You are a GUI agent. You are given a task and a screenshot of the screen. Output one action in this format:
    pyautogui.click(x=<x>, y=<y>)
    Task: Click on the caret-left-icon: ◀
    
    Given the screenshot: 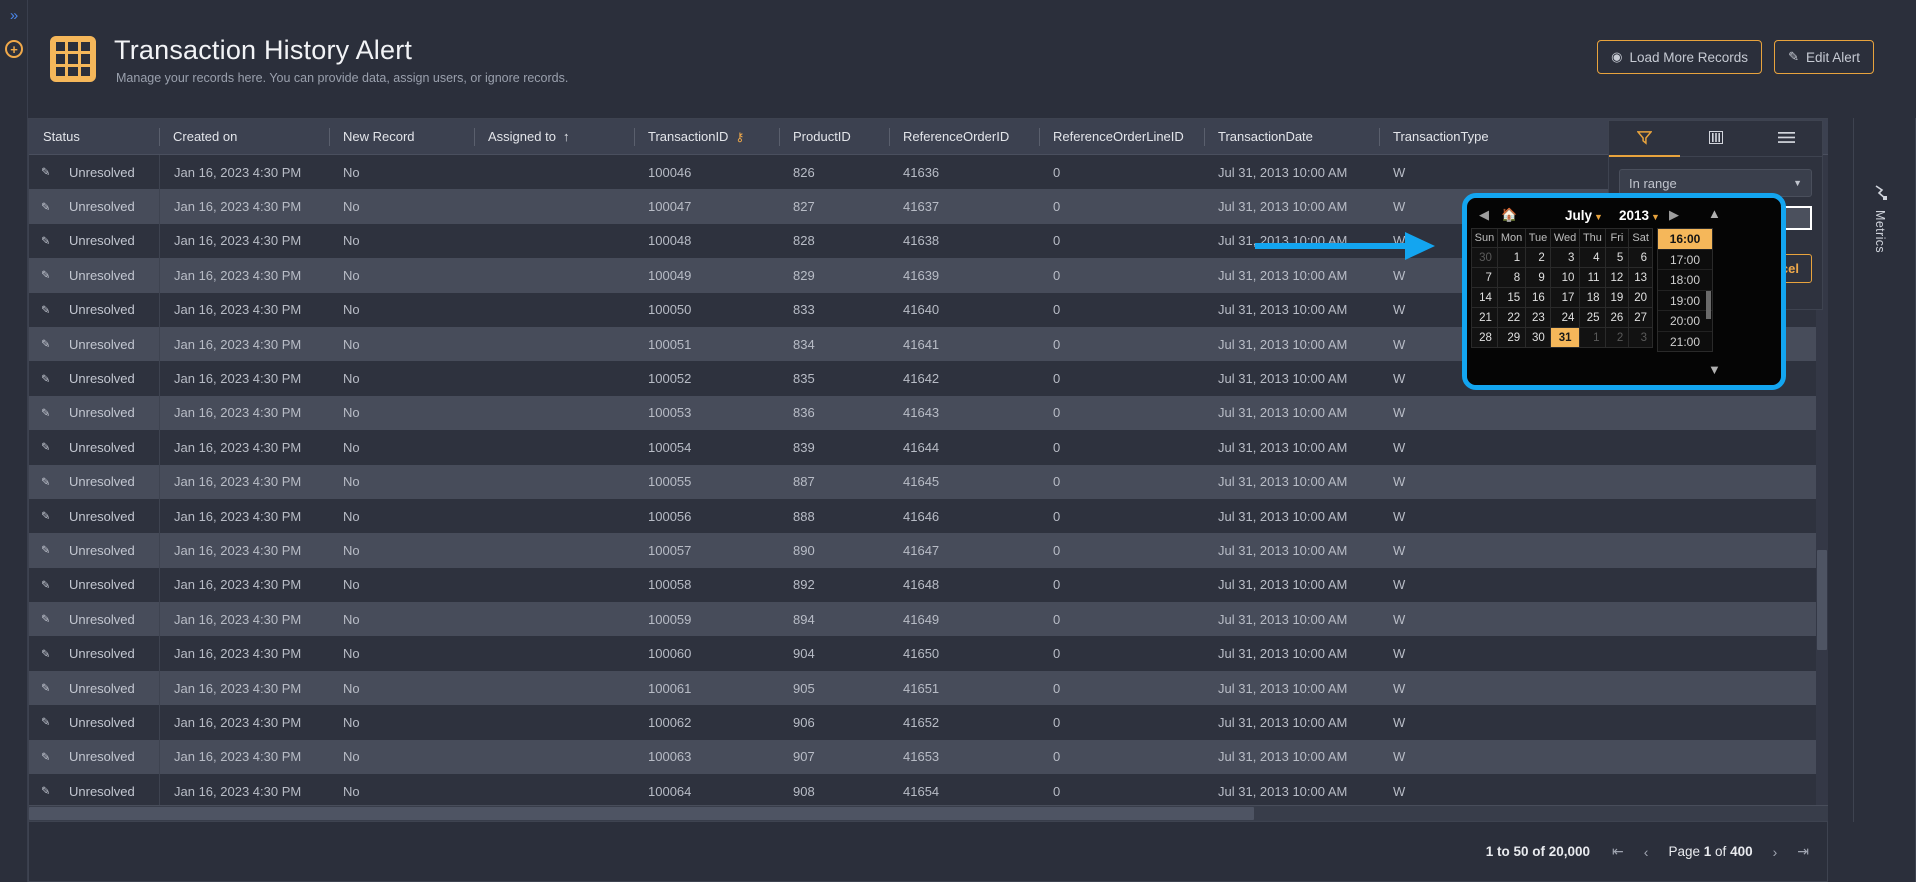 What is the action you would take?
    pyautogui.click(x=1484, y=215)
    